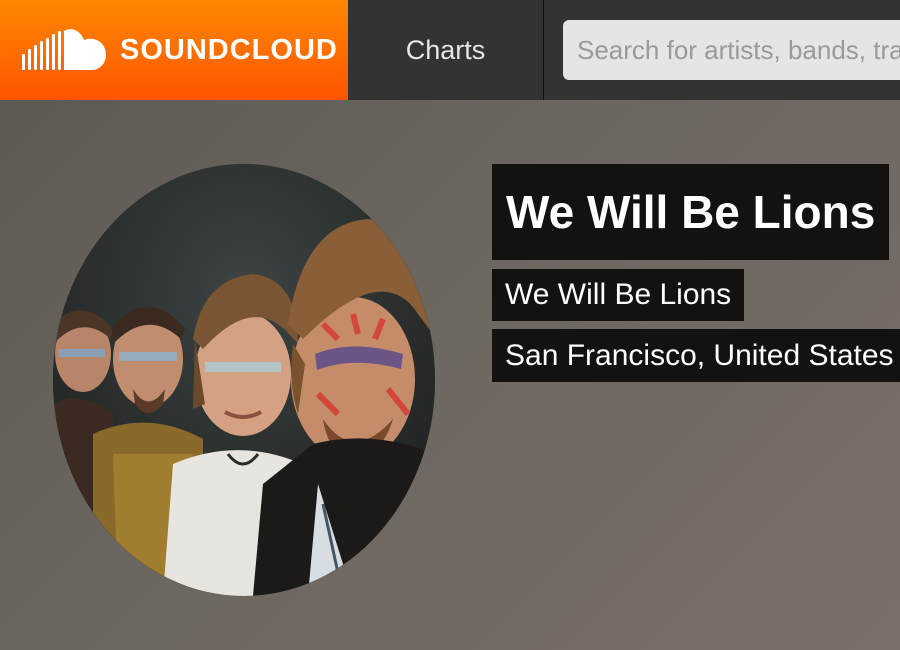 The image size is (900, 650). I want to click on profile-title: We Will Be Lions, so click(691, 212).